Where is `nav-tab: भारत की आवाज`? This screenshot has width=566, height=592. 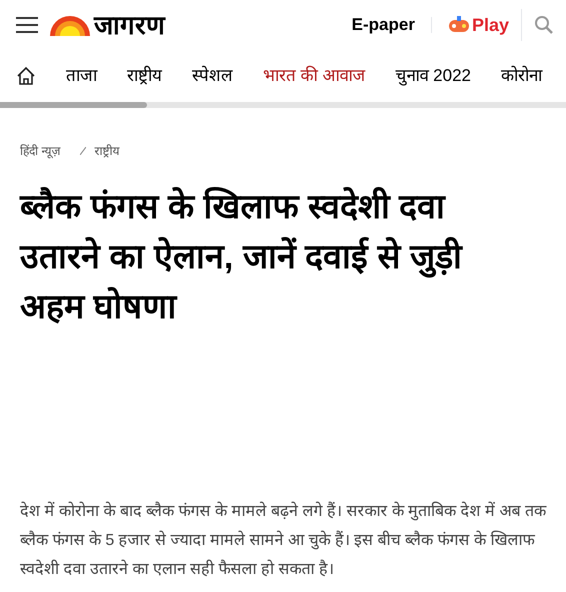 nav-tab: भारत की आवाज is located at coordinates (314, 76).